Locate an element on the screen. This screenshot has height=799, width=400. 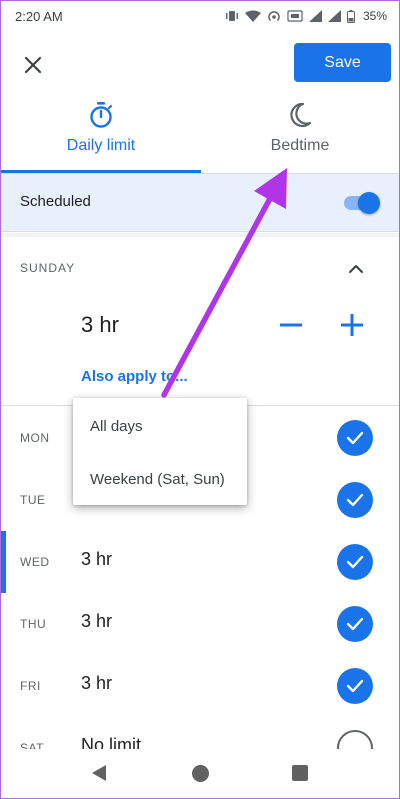
hotspot-icon is located at coordinates (274, 15).